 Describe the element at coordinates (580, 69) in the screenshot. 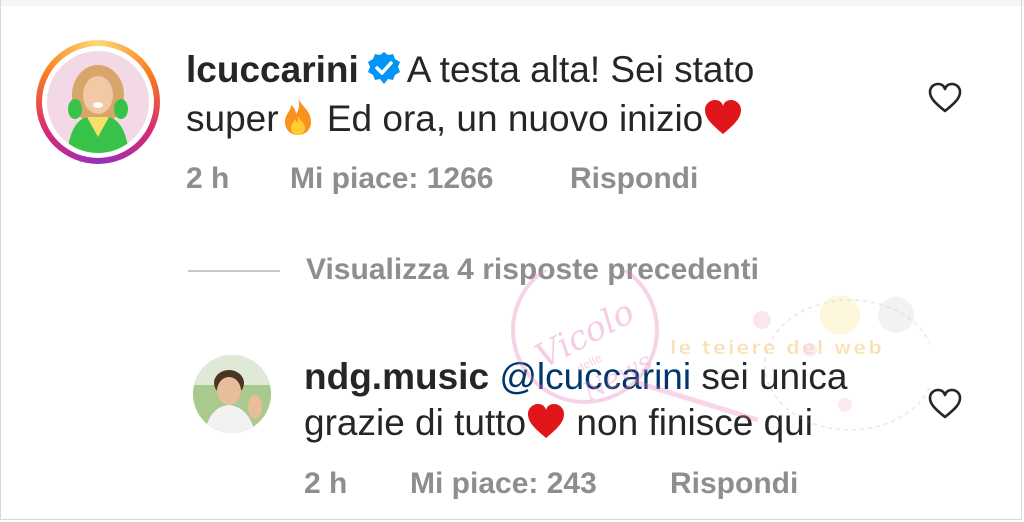

I see `comment-text-line1: A testa alta! Sei stato` at that location.